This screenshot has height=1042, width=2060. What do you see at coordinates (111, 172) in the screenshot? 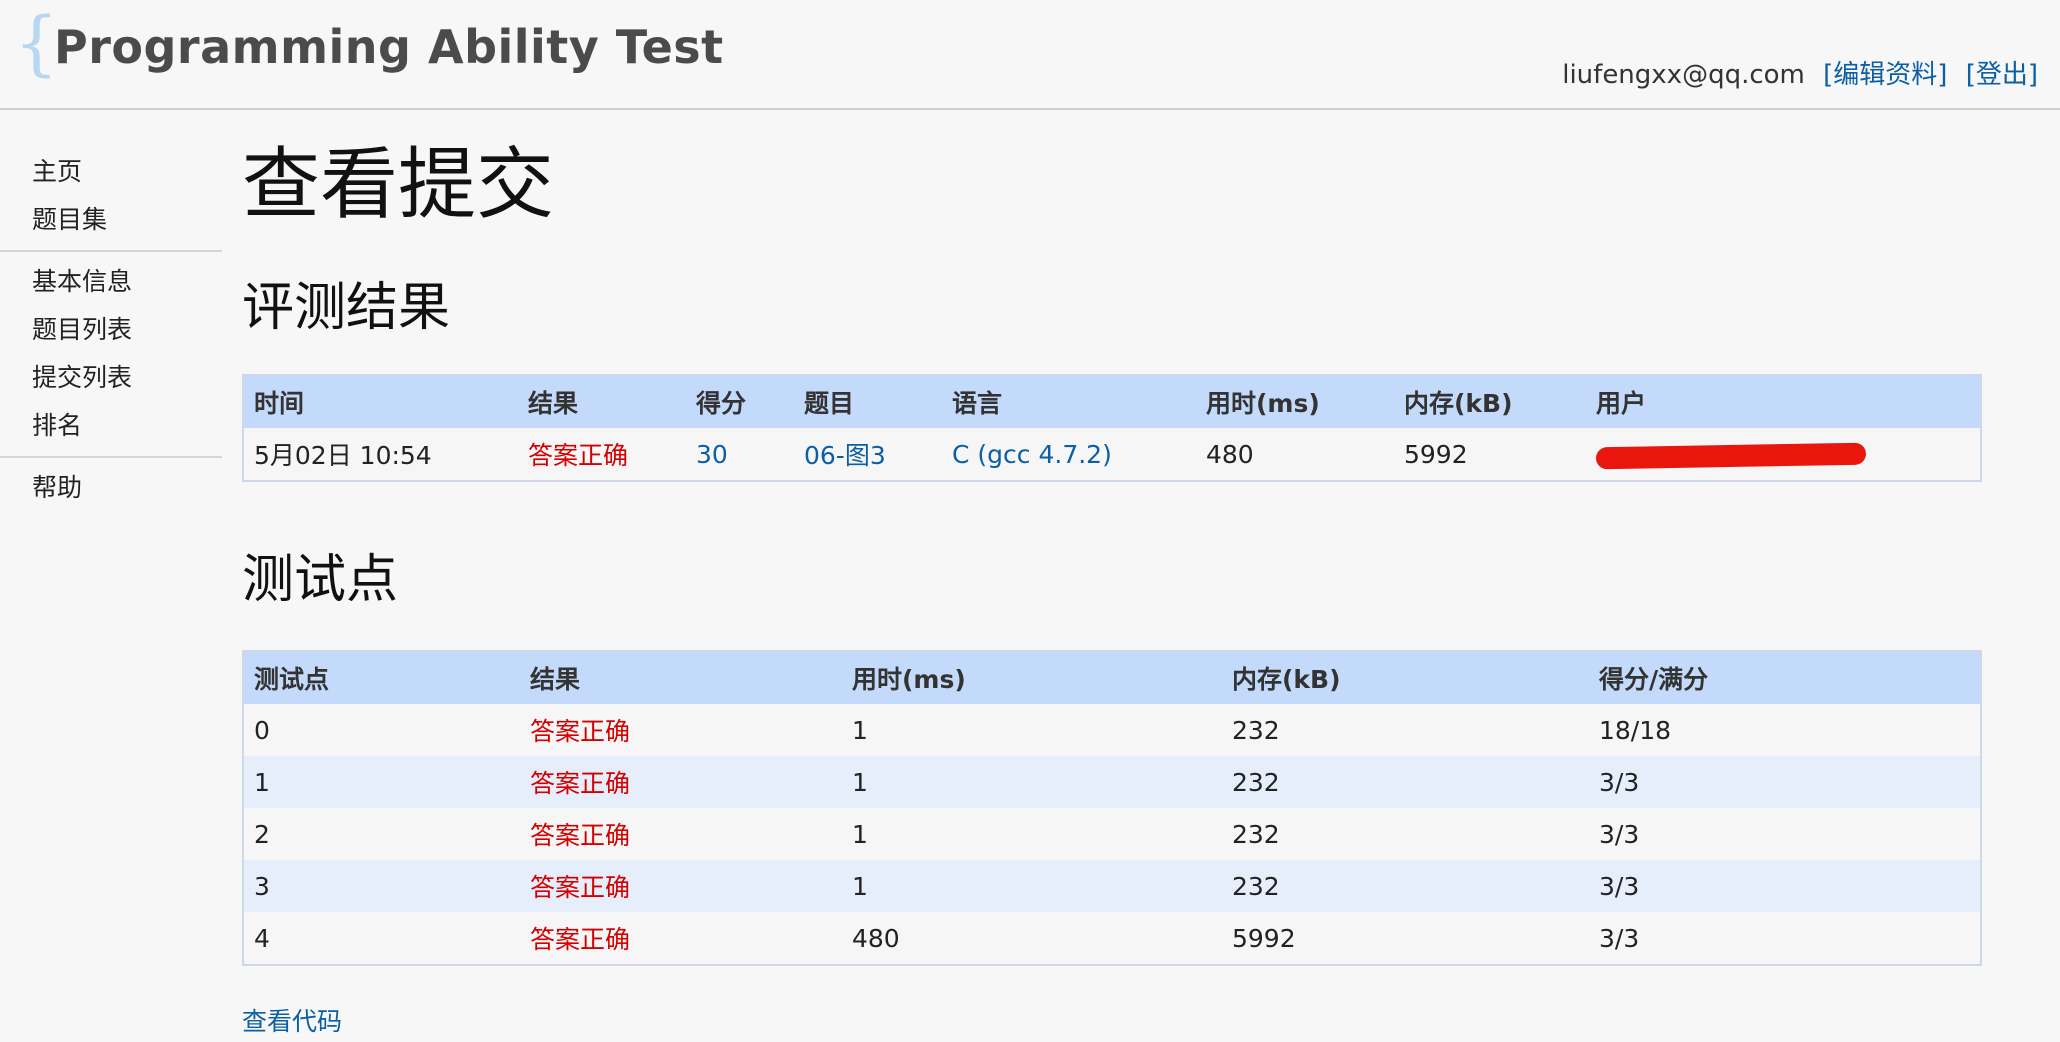
I see `sidebar-item-home: 主页` at bounding box center [111, 172].